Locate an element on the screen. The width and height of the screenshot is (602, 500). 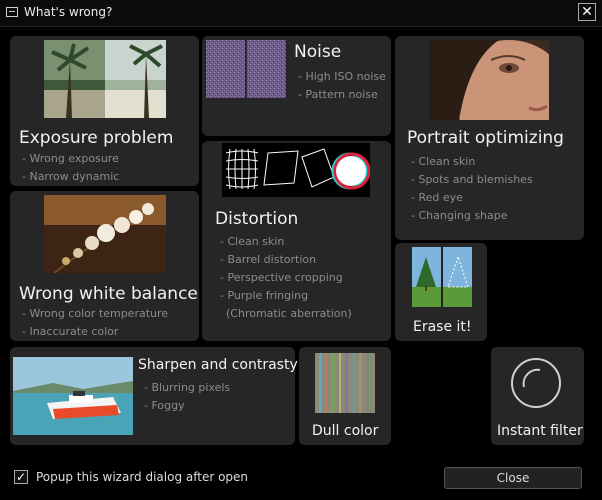
instant-filter-icon is located at coordinates (536, 383).